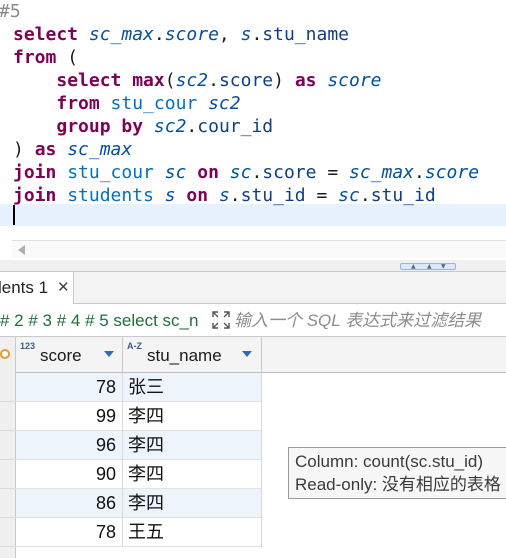  I want to click on code-line: from (, so click(246, 57).